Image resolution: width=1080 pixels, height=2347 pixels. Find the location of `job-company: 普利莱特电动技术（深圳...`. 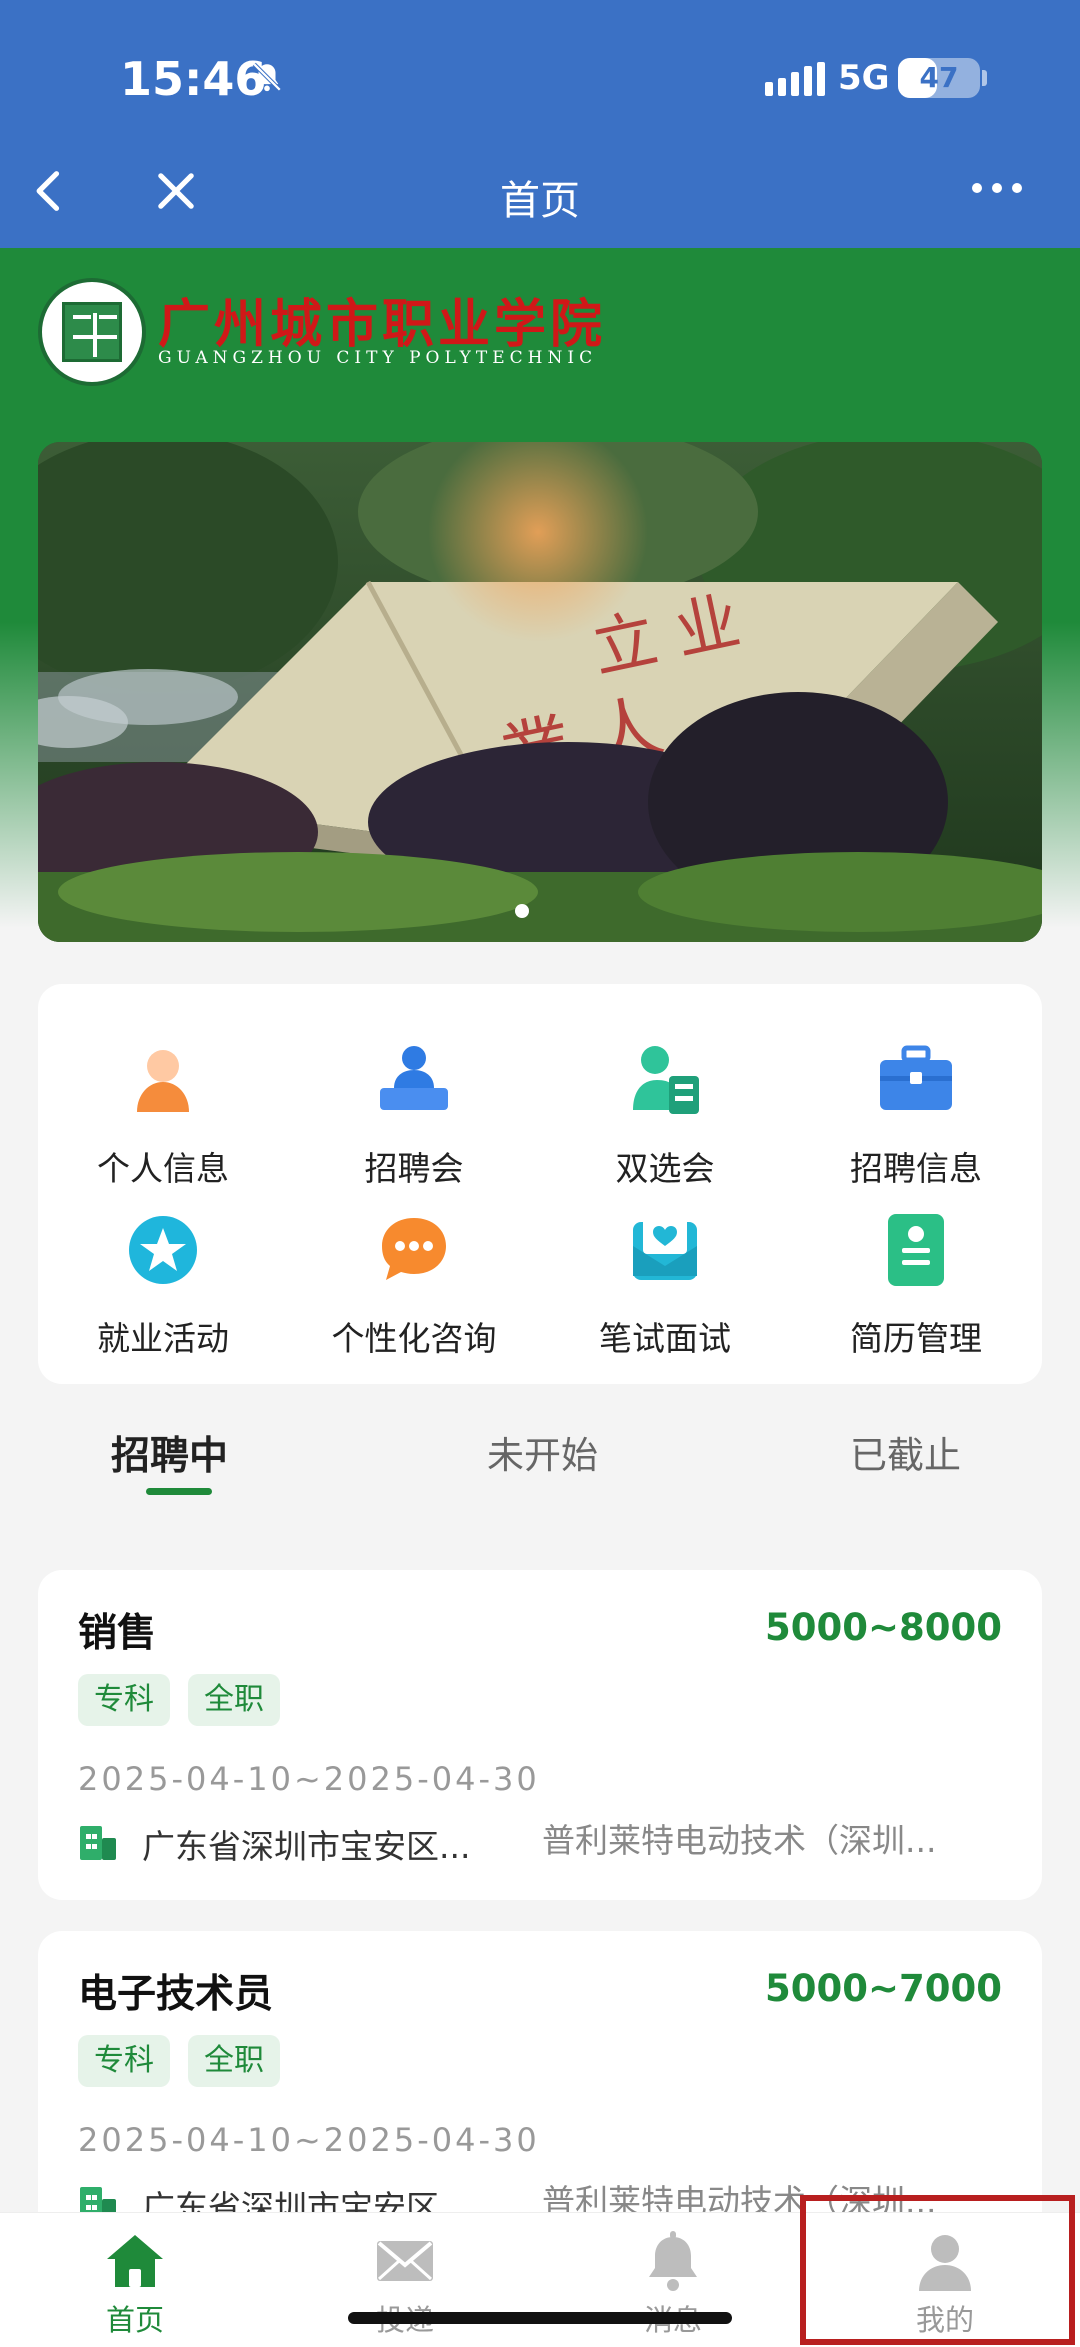

job-company: 普利莱特电动技术（深圳... is located at coordinates (739, 1840).